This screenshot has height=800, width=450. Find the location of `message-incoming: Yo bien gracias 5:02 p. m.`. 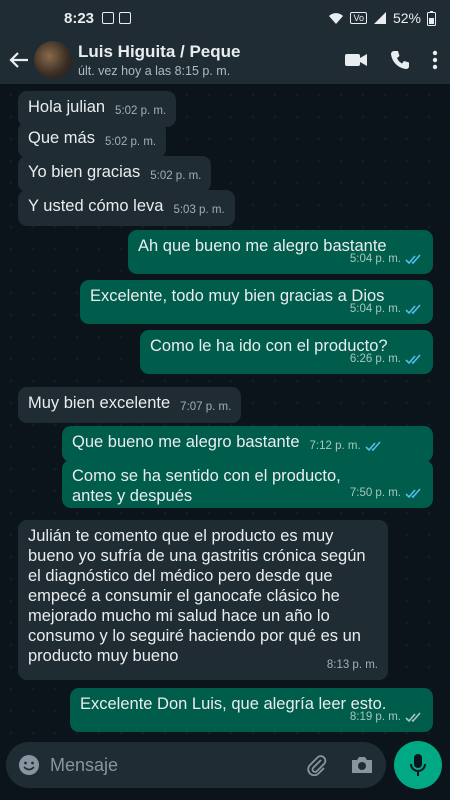

message-incoming: Yo bien gracias 5:02 p. m. is located at coordinates (115, 174).